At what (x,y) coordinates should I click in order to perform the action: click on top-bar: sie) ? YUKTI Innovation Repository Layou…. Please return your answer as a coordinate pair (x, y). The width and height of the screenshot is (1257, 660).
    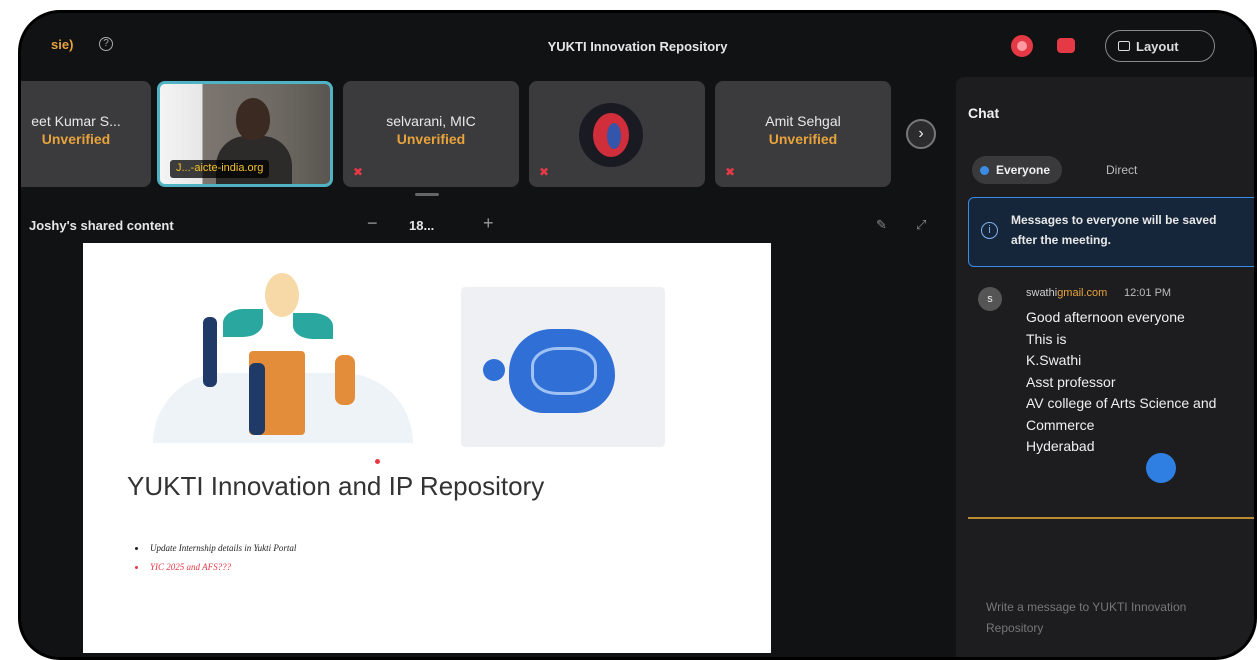
    Looking at the image, I should click on (637, 45).